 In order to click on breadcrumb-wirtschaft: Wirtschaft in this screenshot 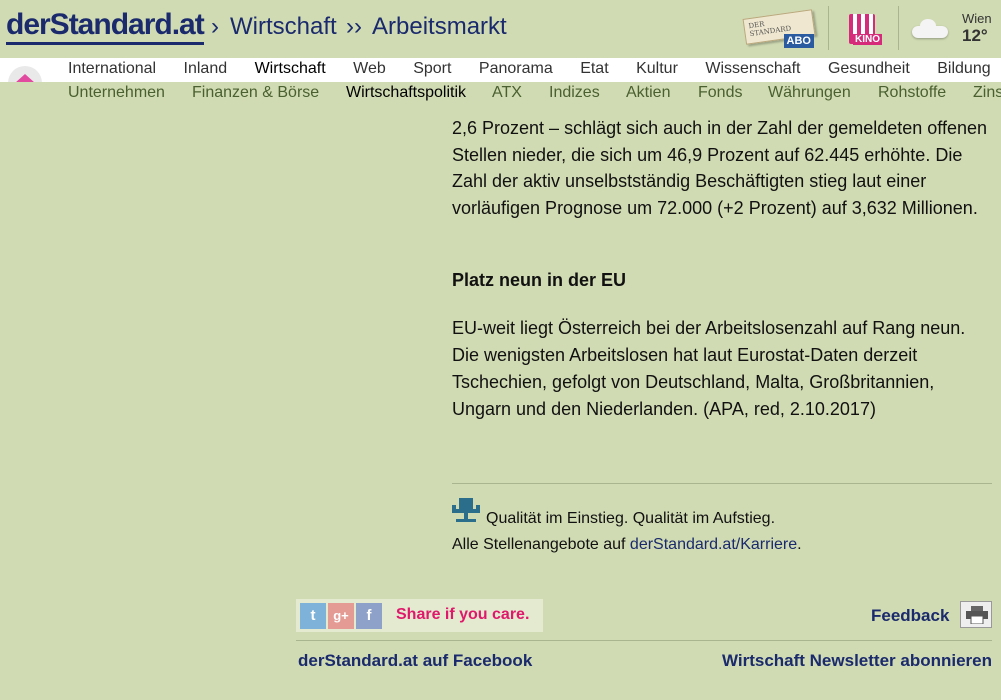, I will do `click(283, 27)`.